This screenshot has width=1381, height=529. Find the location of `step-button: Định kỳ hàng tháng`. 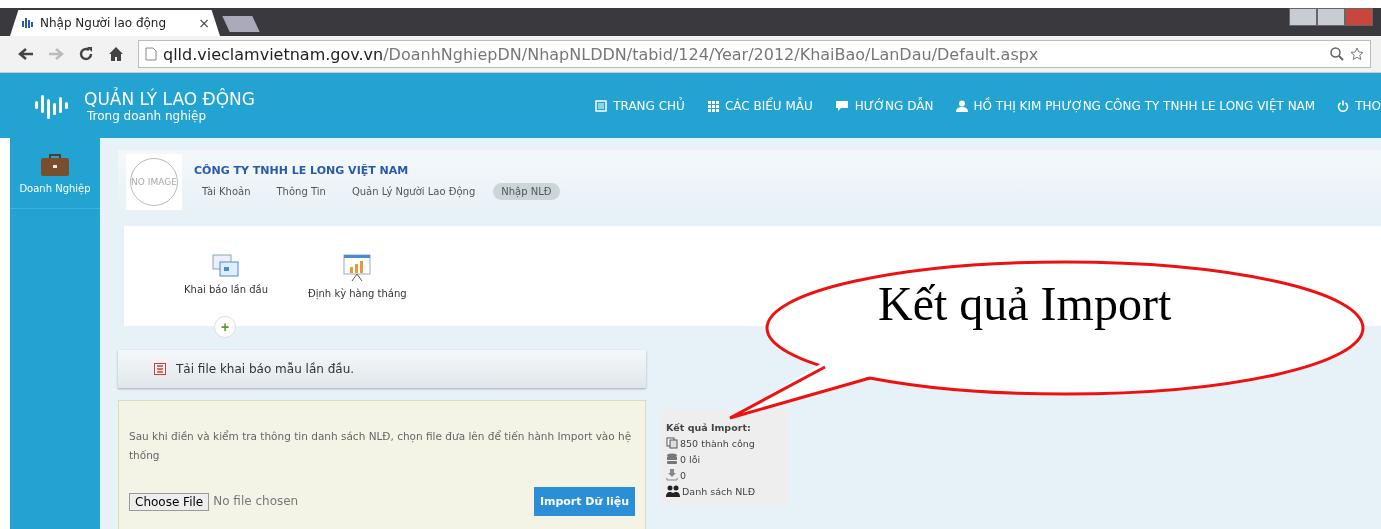

step-button: Định kỳ hàng tháng is located at coordinates (357, 290).